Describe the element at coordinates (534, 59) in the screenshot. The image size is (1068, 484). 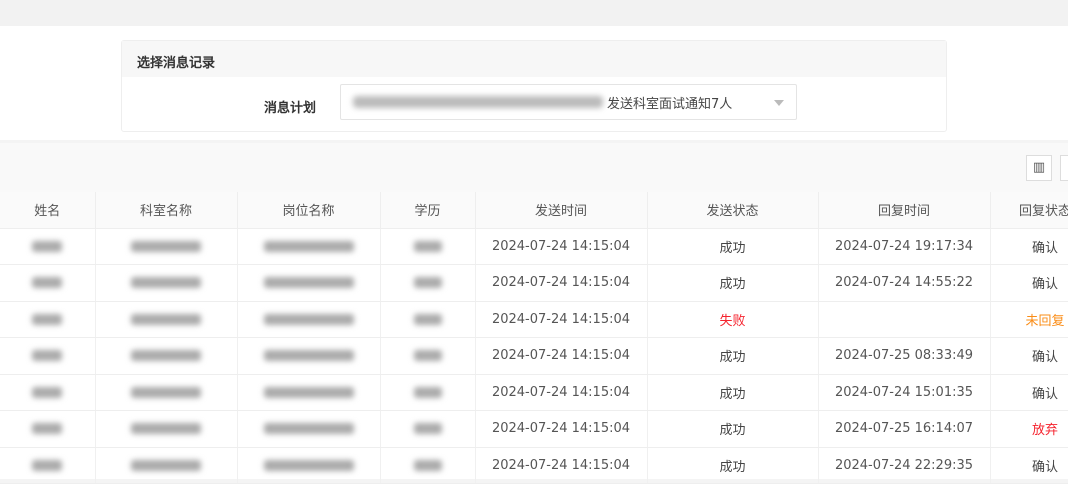
I see `panel-title: 选择消息记录` at that location.